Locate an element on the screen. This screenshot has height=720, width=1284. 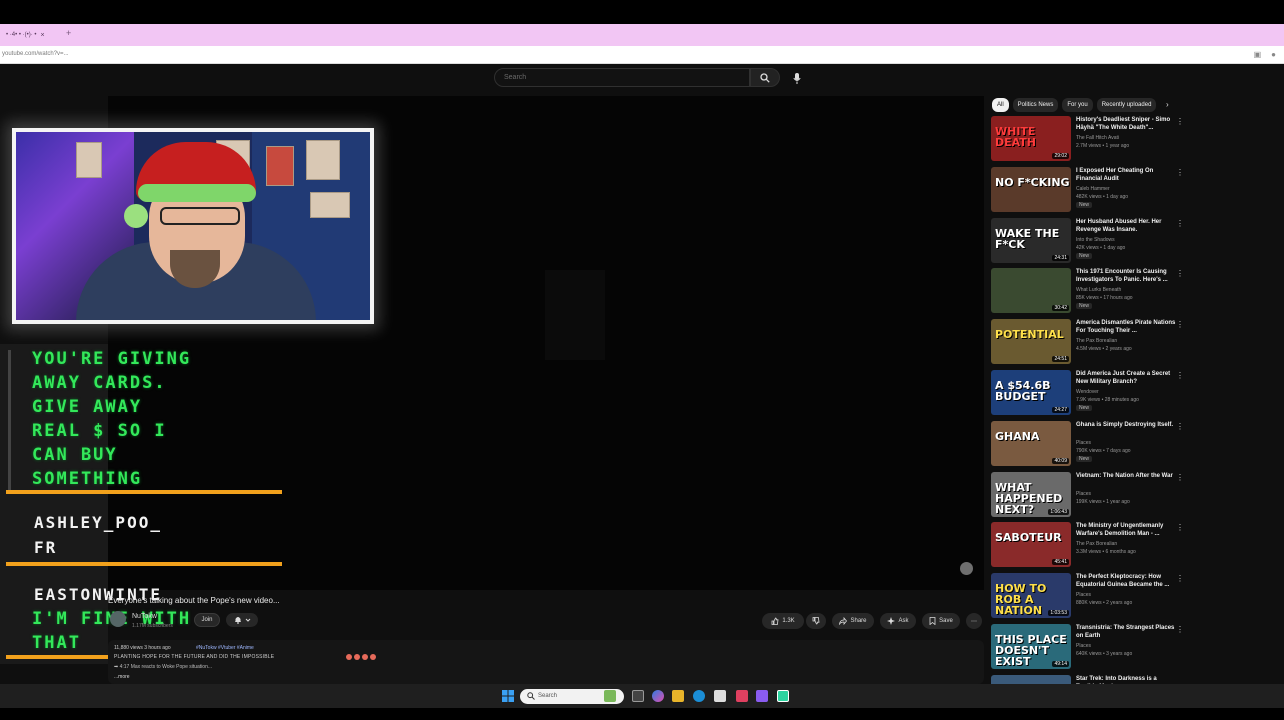
search-button is located at coordinates (765, 77).